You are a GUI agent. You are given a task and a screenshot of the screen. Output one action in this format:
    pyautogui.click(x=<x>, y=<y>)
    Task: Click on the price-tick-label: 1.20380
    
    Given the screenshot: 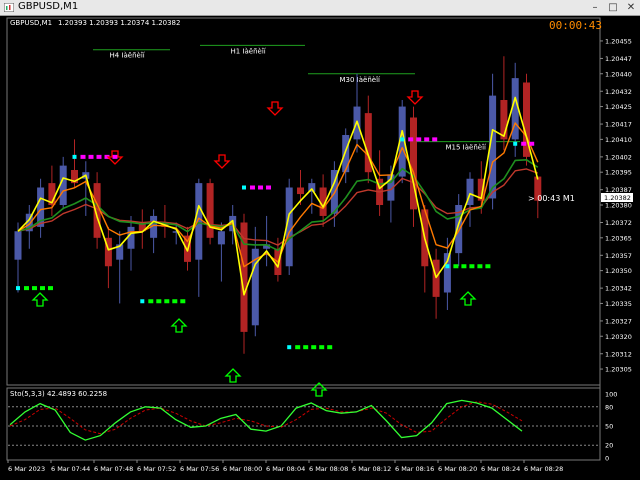 What is the action you would take?
    pyautogui.click(x=618, y=206)
    